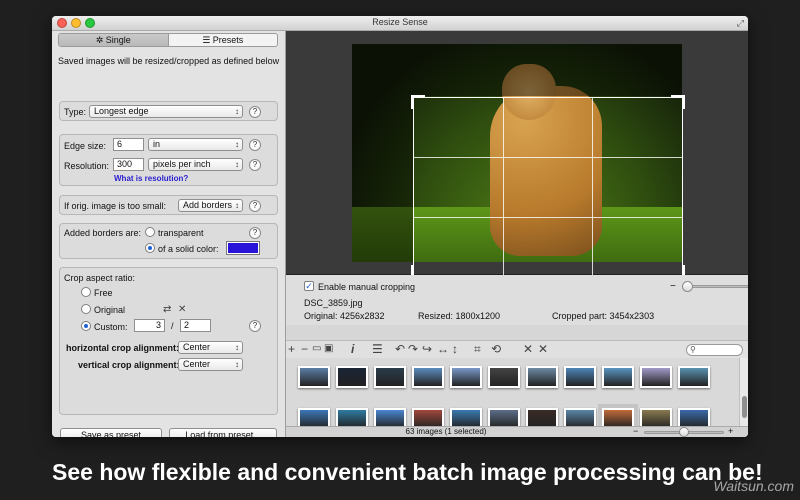 The width and height of the screenshot is (800, 500). Describe the element at coordinates (603, 316) in the screenshot. I see `cropped-size: Cropped part: 3454x2303` at that location.